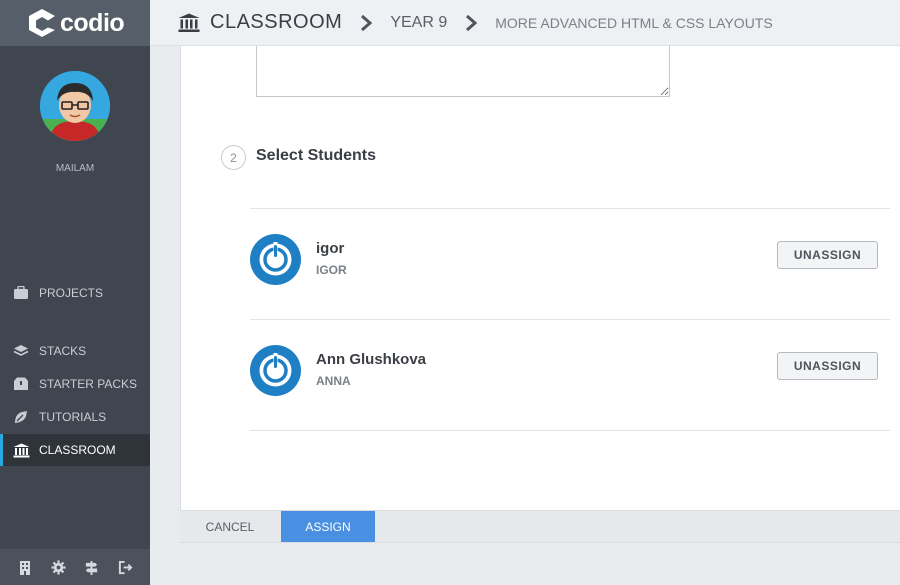  Describe the element at coordinates (42, 23) in the screenshot. I see `codio-logo-icon` at that location.